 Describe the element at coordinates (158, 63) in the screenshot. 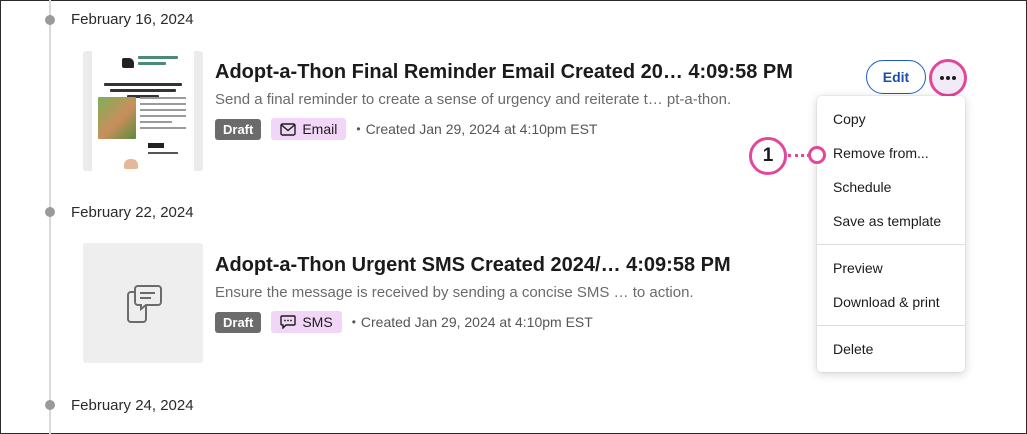

I see `logo-wordmark` at that location.